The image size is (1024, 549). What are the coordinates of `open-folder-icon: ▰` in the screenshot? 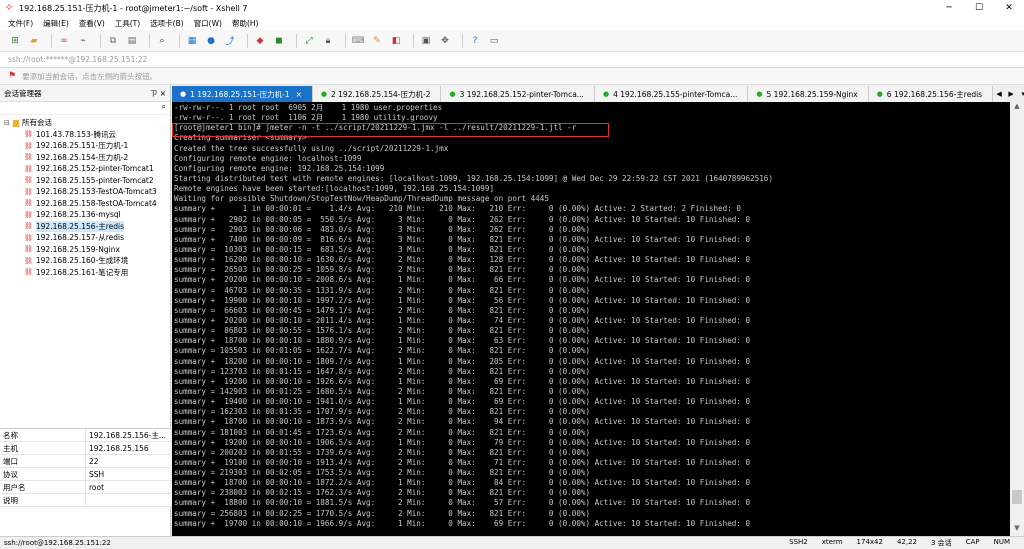 It's located at (34, 41).